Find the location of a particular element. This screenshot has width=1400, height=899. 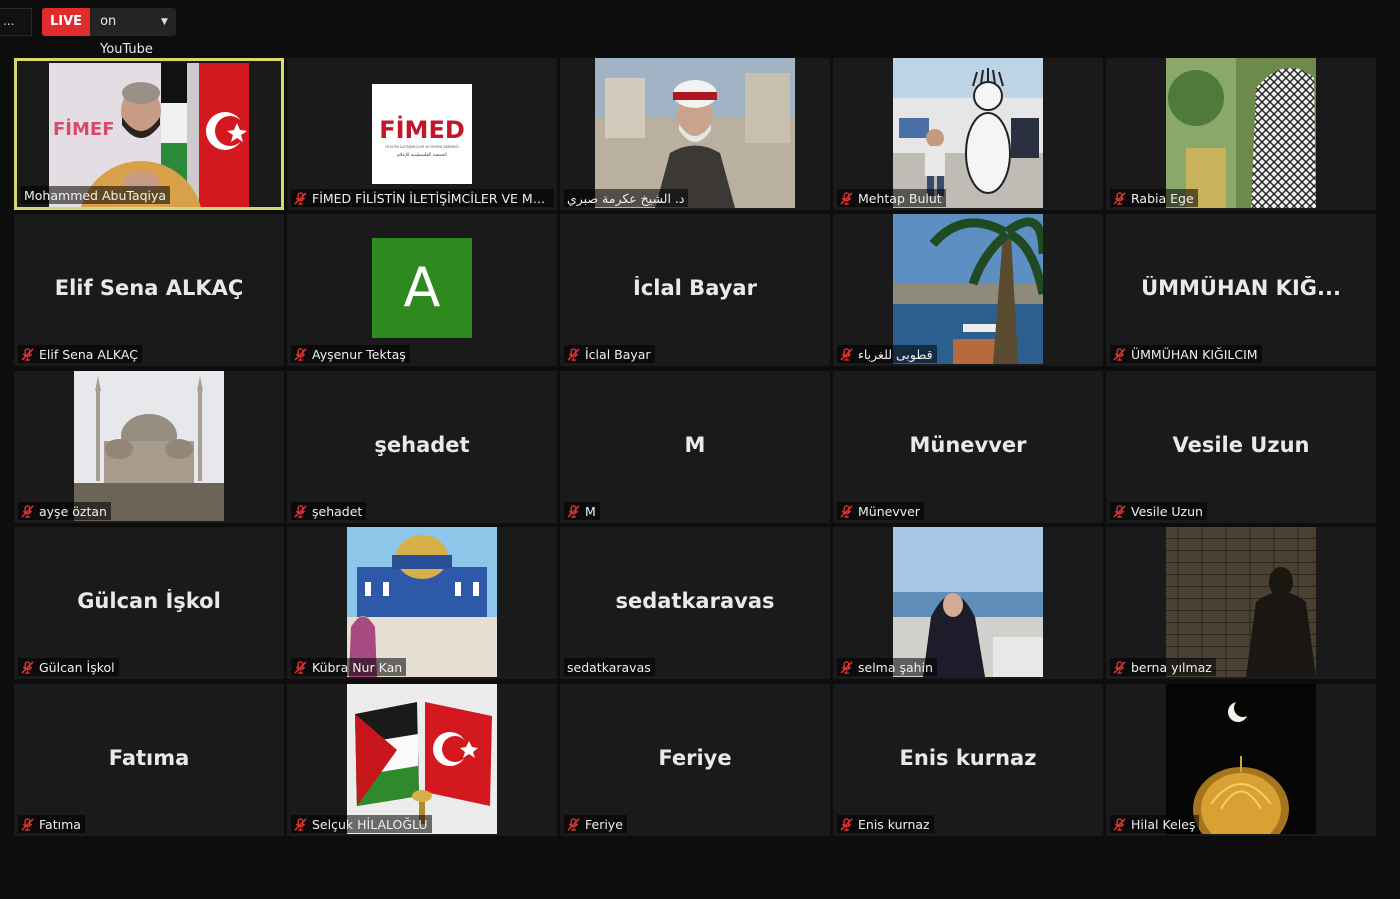

participant-name: Fatıma is located at coordinates (60, 824).